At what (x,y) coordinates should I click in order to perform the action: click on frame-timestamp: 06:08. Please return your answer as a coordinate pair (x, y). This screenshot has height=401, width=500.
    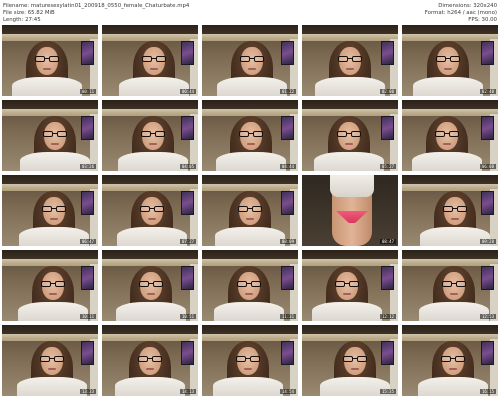
    Looking at the image, I should click on (487, 166).